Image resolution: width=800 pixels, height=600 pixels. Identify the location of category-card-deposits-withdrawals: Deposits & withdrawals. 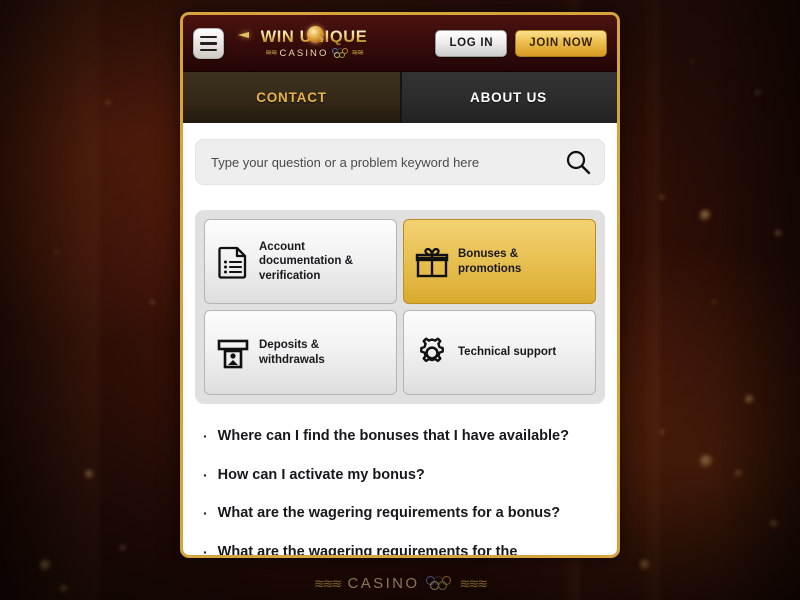
(300, 352).